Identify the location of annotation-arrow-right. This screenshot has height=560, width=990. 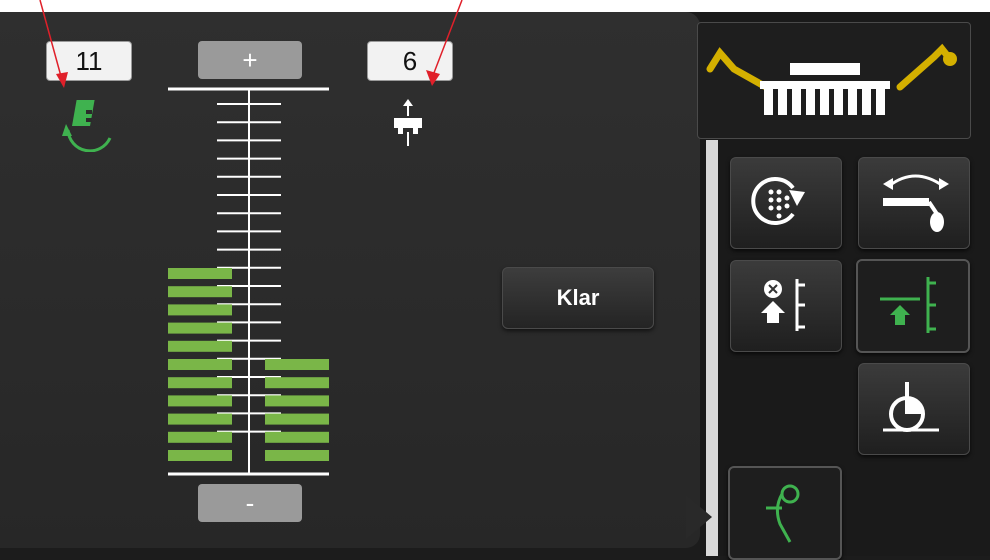
(447, 39).